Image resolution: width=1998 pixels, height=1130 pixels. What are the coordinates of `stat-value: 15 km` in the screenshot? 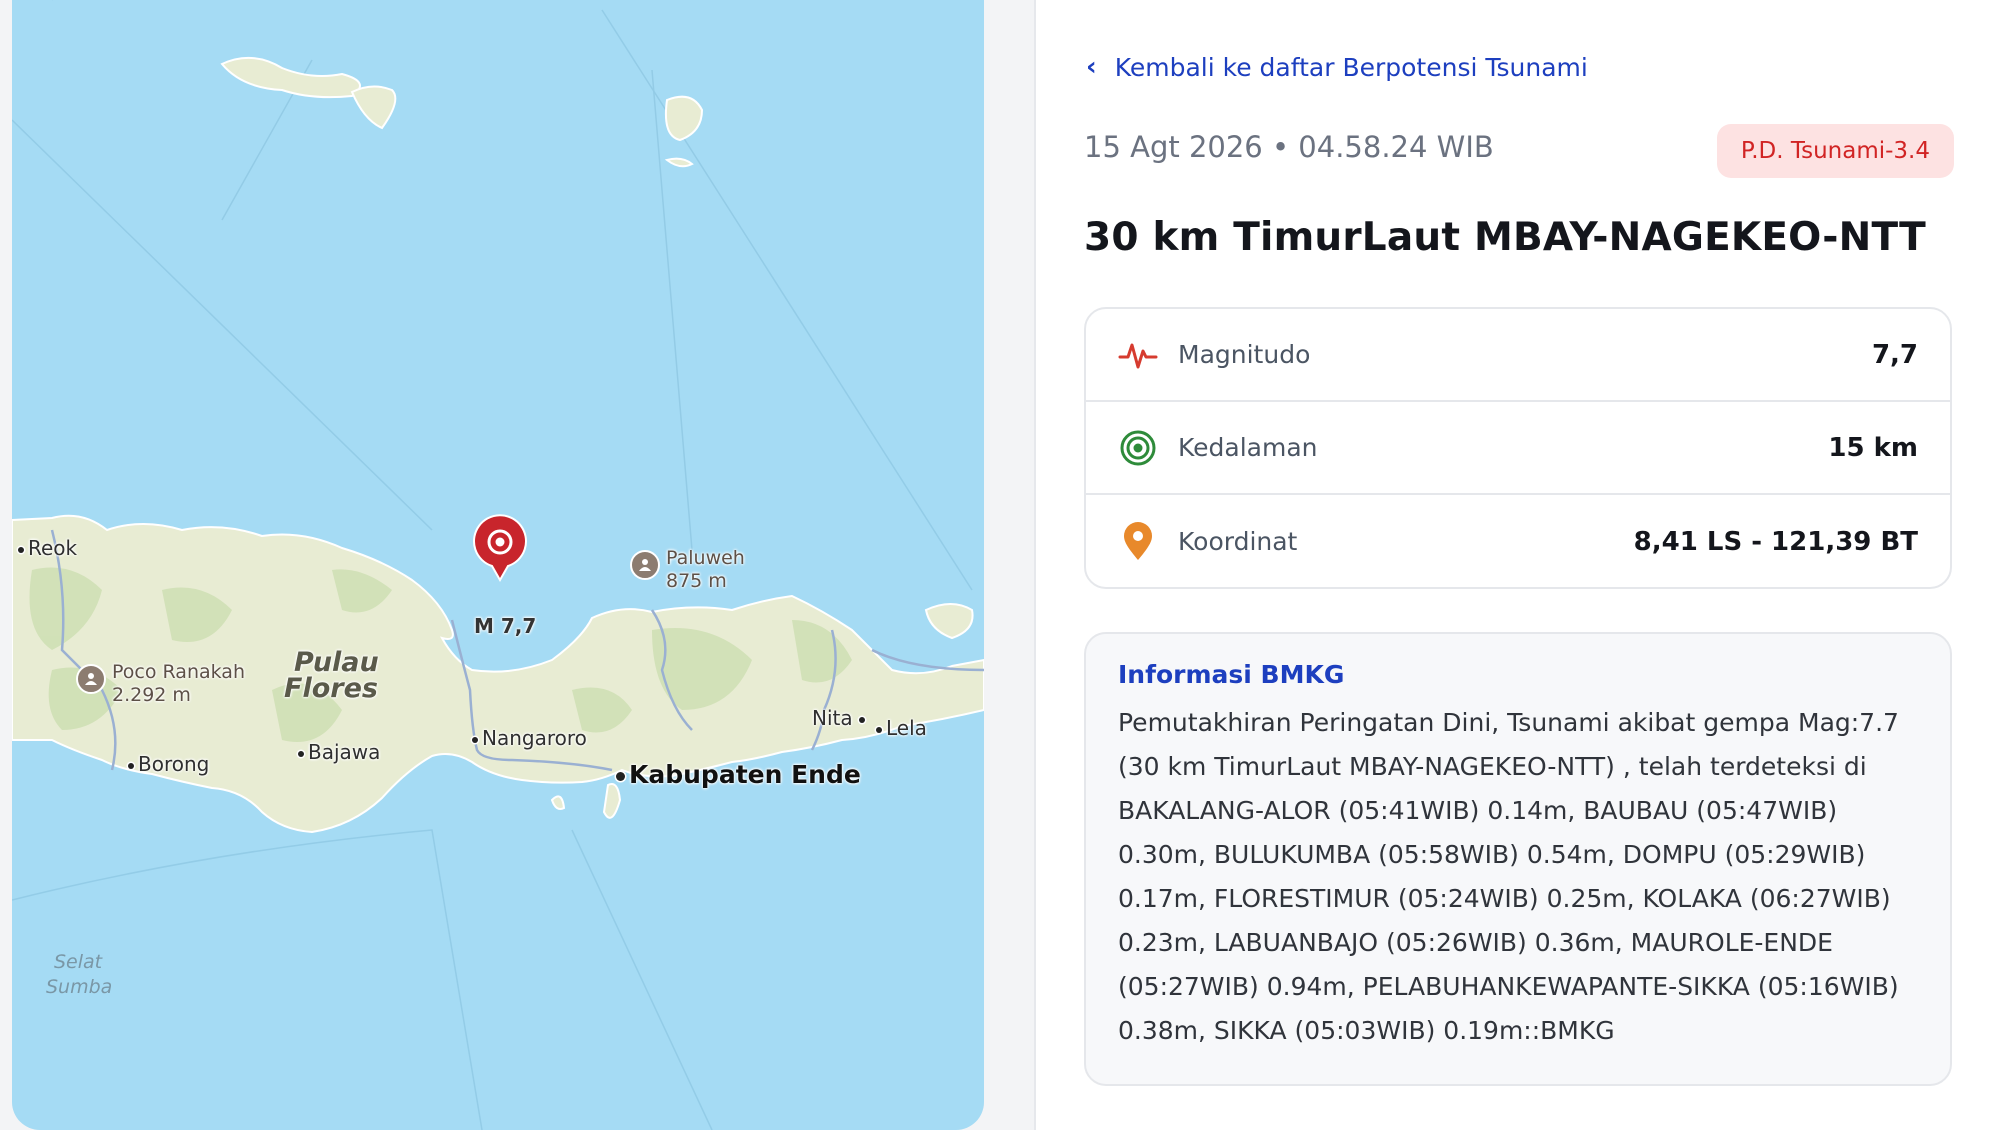 It's located at (1873, 447).